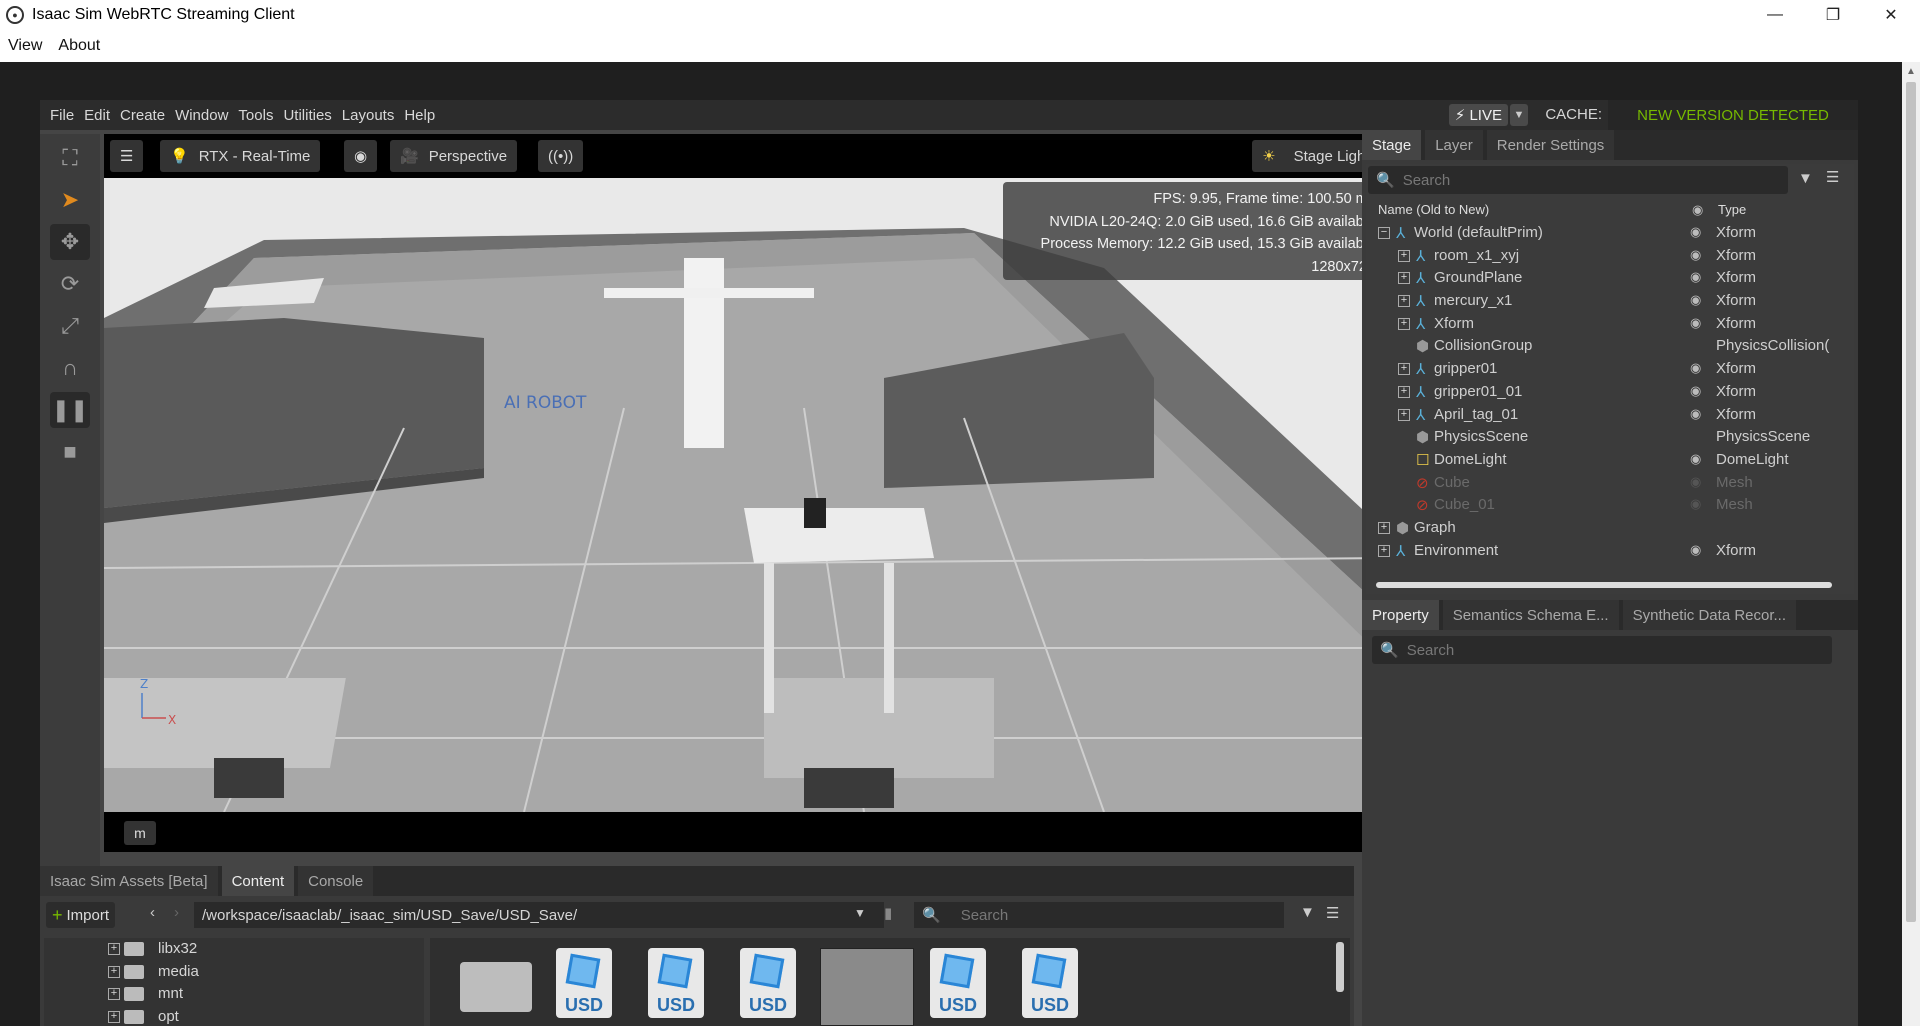 Image resolution: width=1920 pixels, height=1028 pixels. What do you see at coordinates (1609, 346) in the screenshot?
I see `tree-row: ⬢CollisionGroupPhysicsCollision(` at bounding box center [1609, 346].